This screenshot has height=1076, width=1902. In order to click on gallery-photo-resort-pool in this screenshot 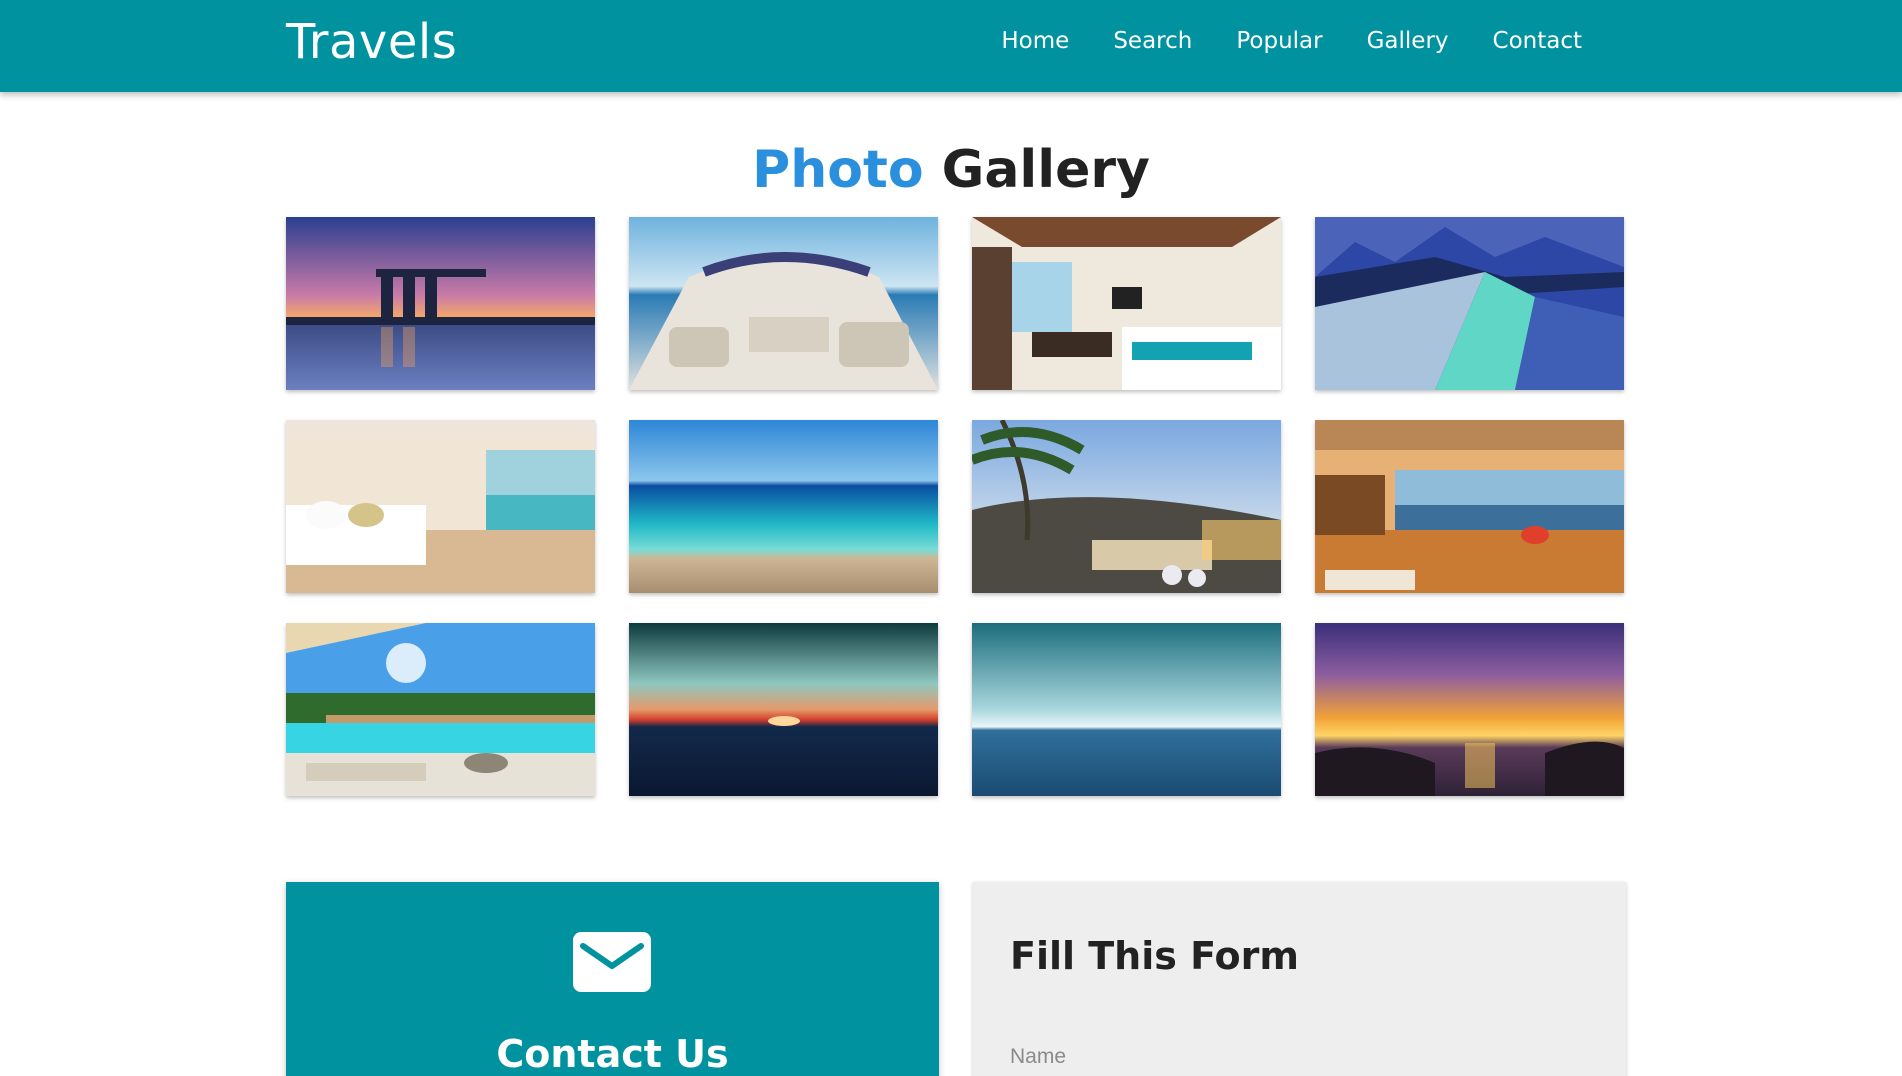, I will do `click(440, 709)`.